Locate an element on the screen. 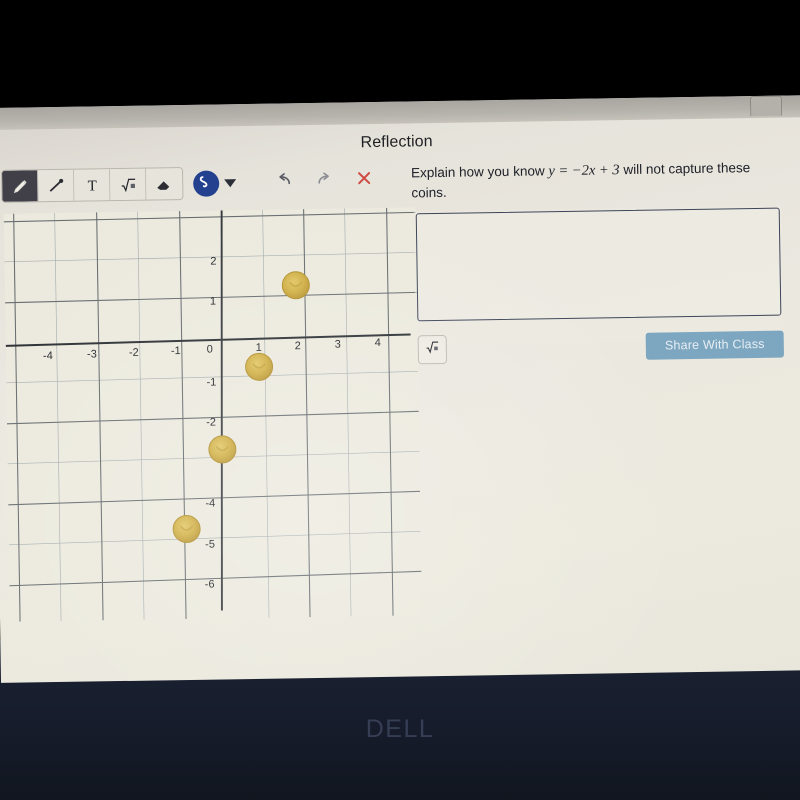  svg-text: -6 is located at coordinates (210, 585).